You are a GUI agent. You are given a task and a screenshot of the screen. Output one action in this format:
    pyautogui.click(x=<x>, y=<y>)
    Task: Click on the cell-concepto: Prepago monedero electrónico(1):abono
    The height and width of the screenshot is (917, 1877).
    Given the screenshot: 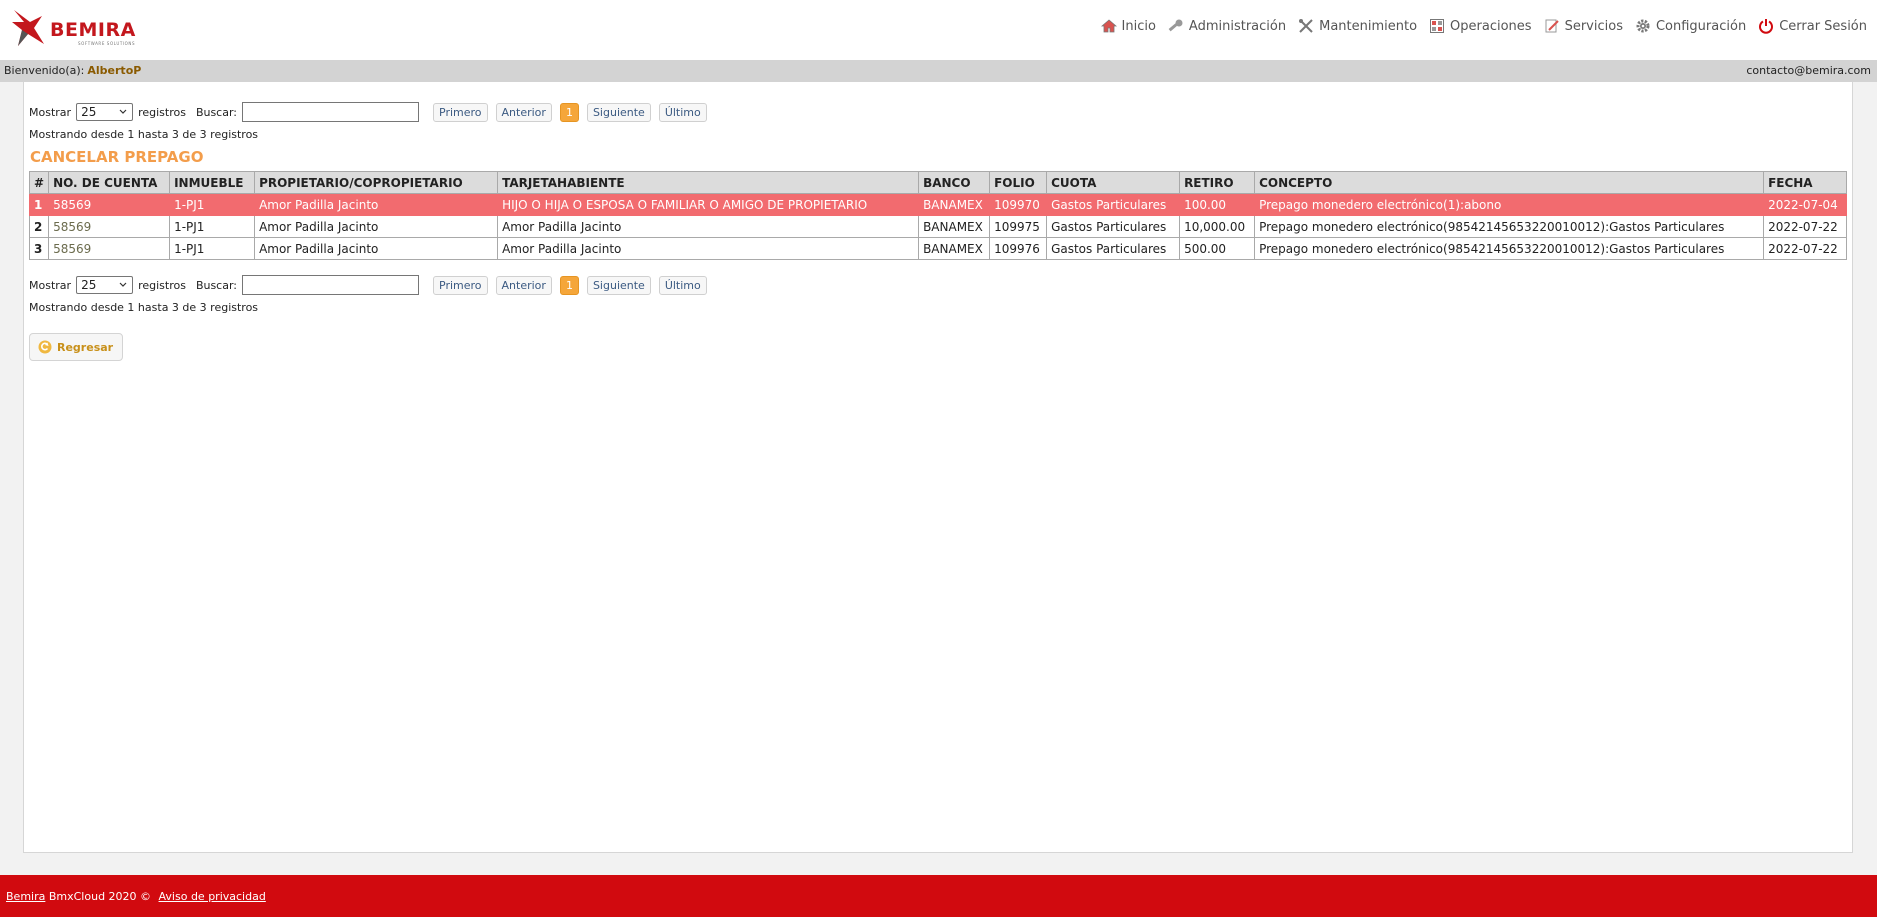 What is the action you would take?
    pyautogui.click(x=1509, y=204)
    